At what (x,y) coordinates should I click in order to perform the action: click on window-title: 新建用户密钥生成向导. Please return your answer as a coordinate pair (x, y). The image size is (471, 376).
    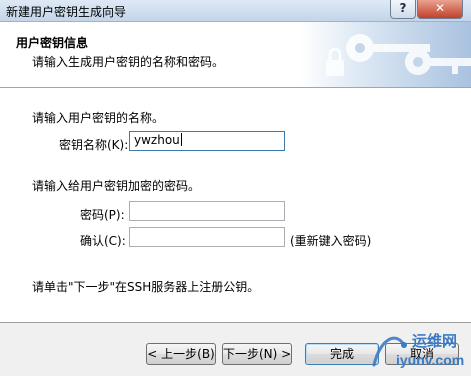
    Looking at the image, I should click on (66, 12).